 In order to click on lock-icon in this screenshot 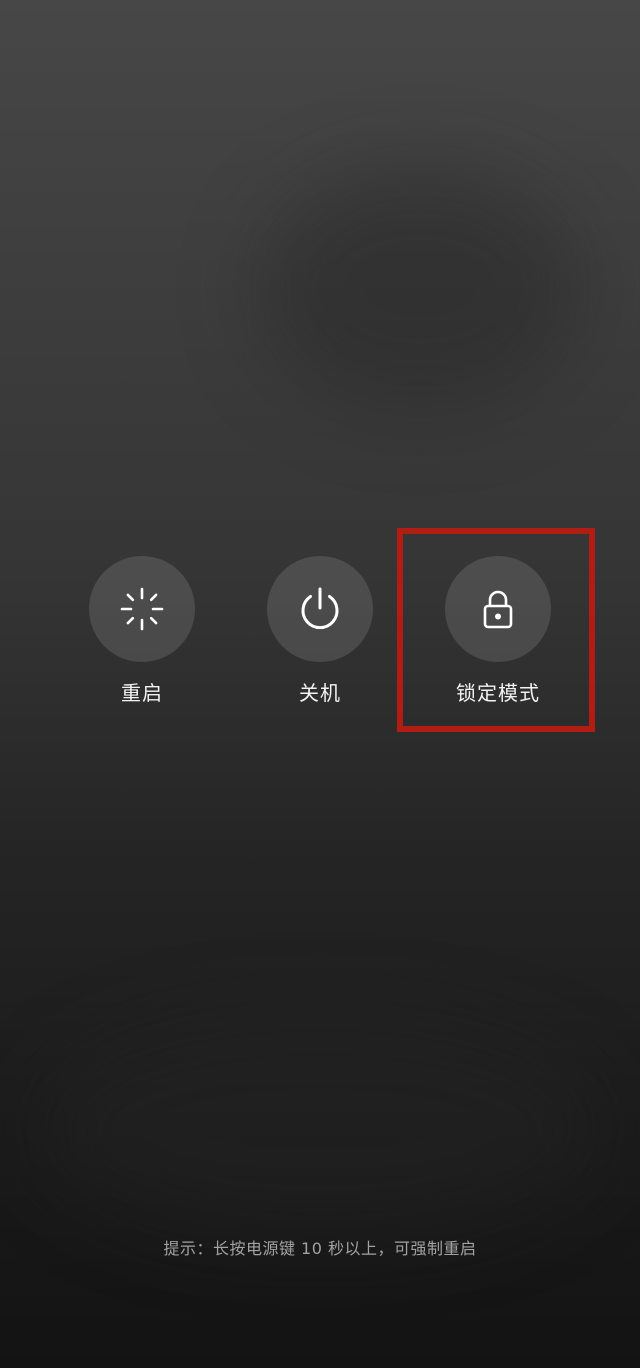, I will do `click(498, 609)`.